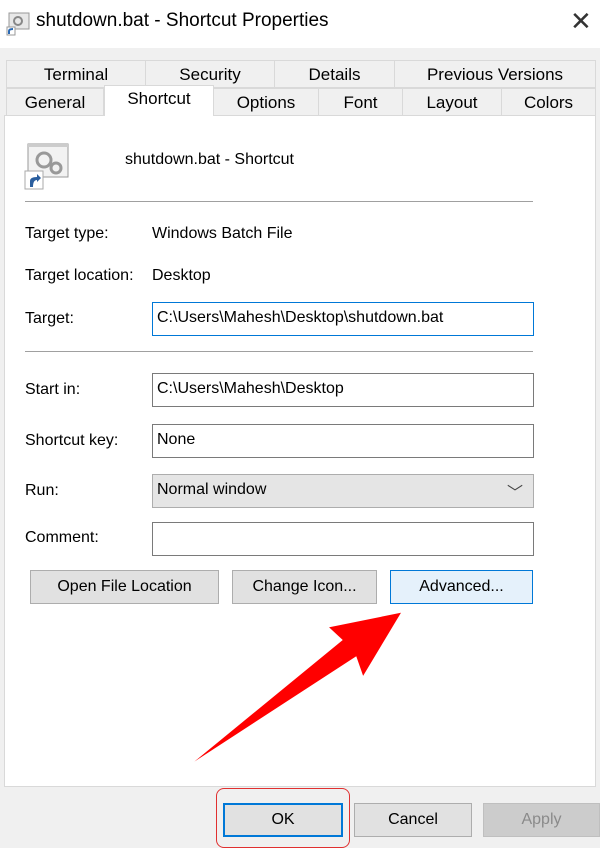 This screenshot has width=600, height=848. Describe the element at coordinates (283, 820) in the screenshot. I see `ok-button: OK` at that location.